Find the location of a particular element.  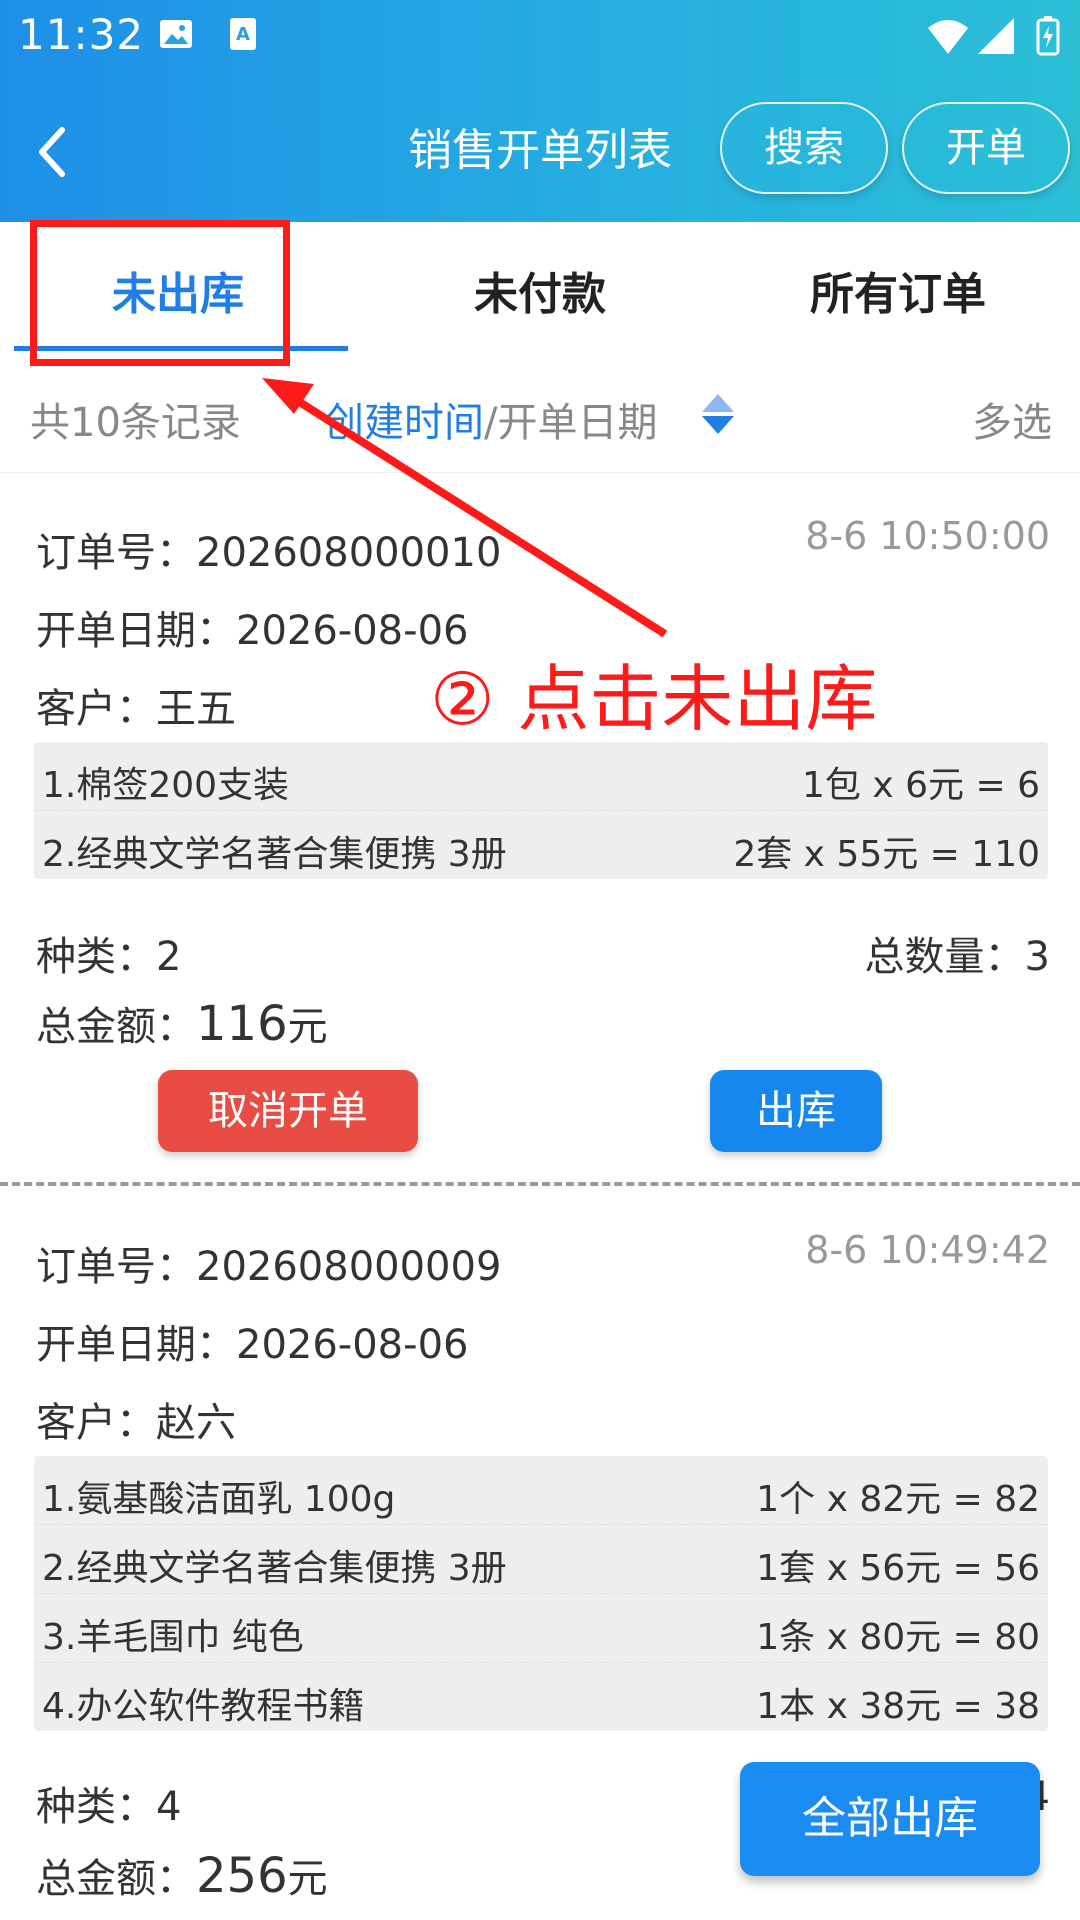

signal-icon is located at coordinates (996, 36).